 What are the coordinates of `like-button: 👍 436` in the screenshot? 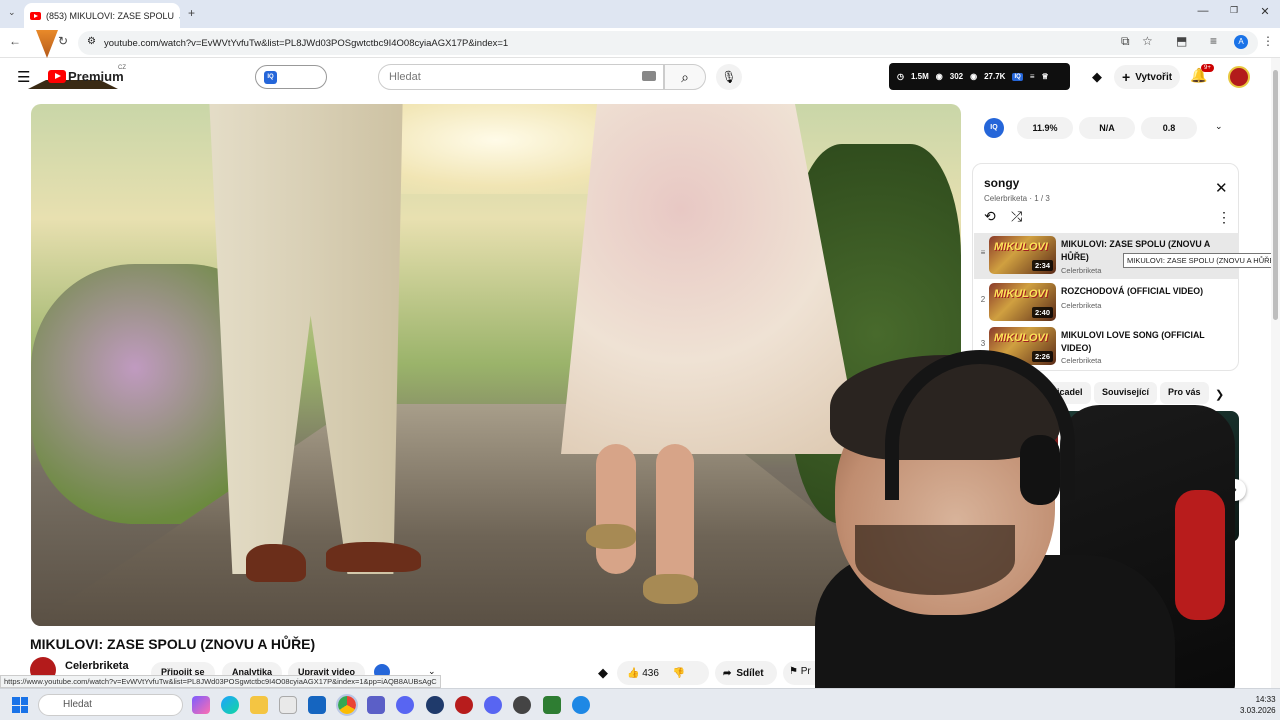 It's located at (643, 673).